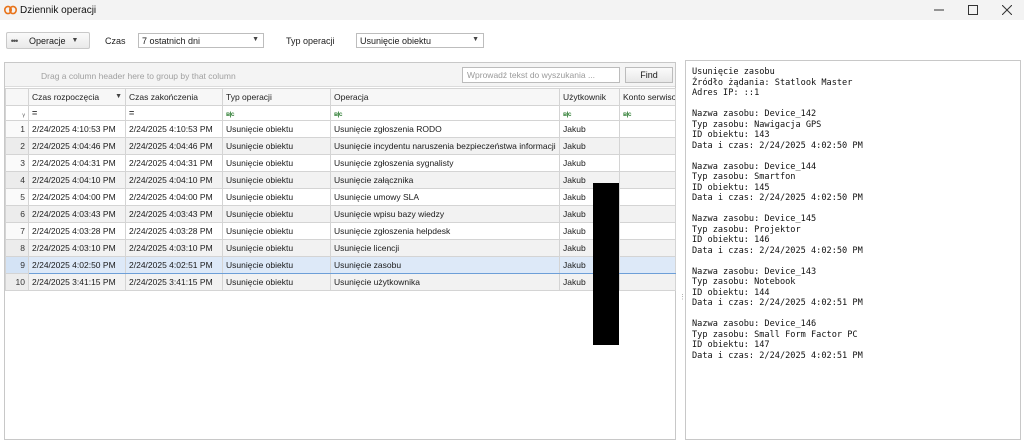 This screenshot has width=1024, height=440. I want to click on search-input, so click(541, 75).